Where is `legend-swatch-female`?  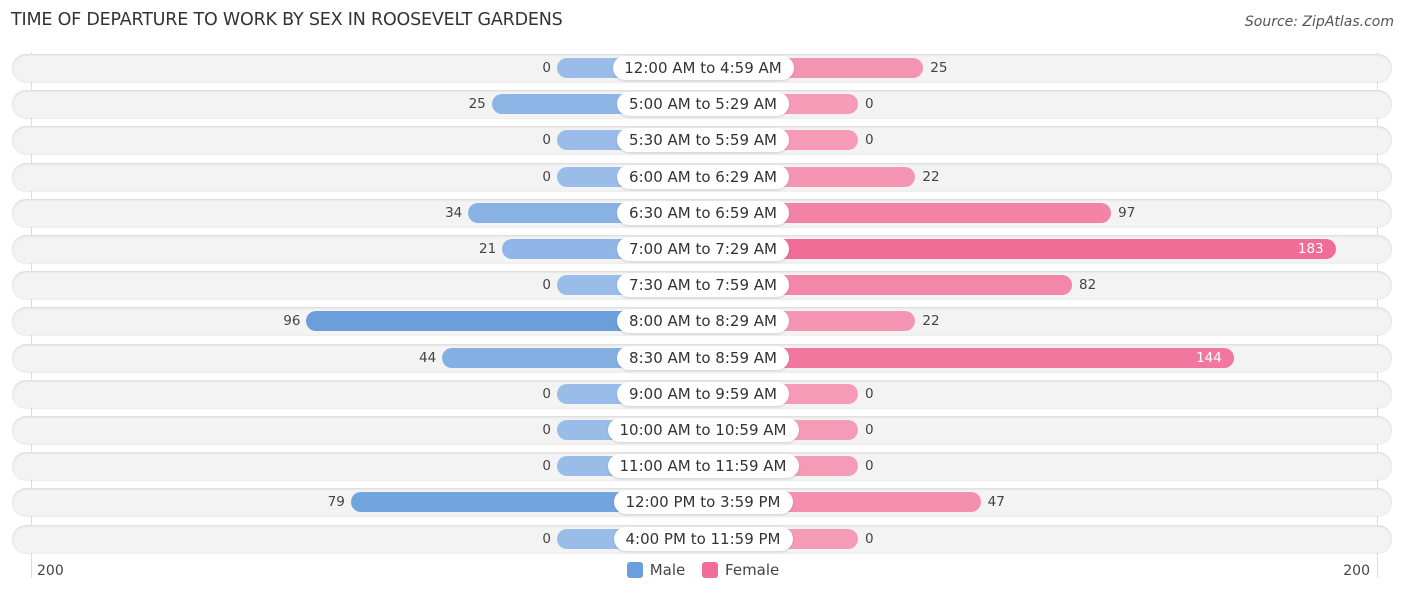
legend-swatch-female is located at coordinates (710, 570).